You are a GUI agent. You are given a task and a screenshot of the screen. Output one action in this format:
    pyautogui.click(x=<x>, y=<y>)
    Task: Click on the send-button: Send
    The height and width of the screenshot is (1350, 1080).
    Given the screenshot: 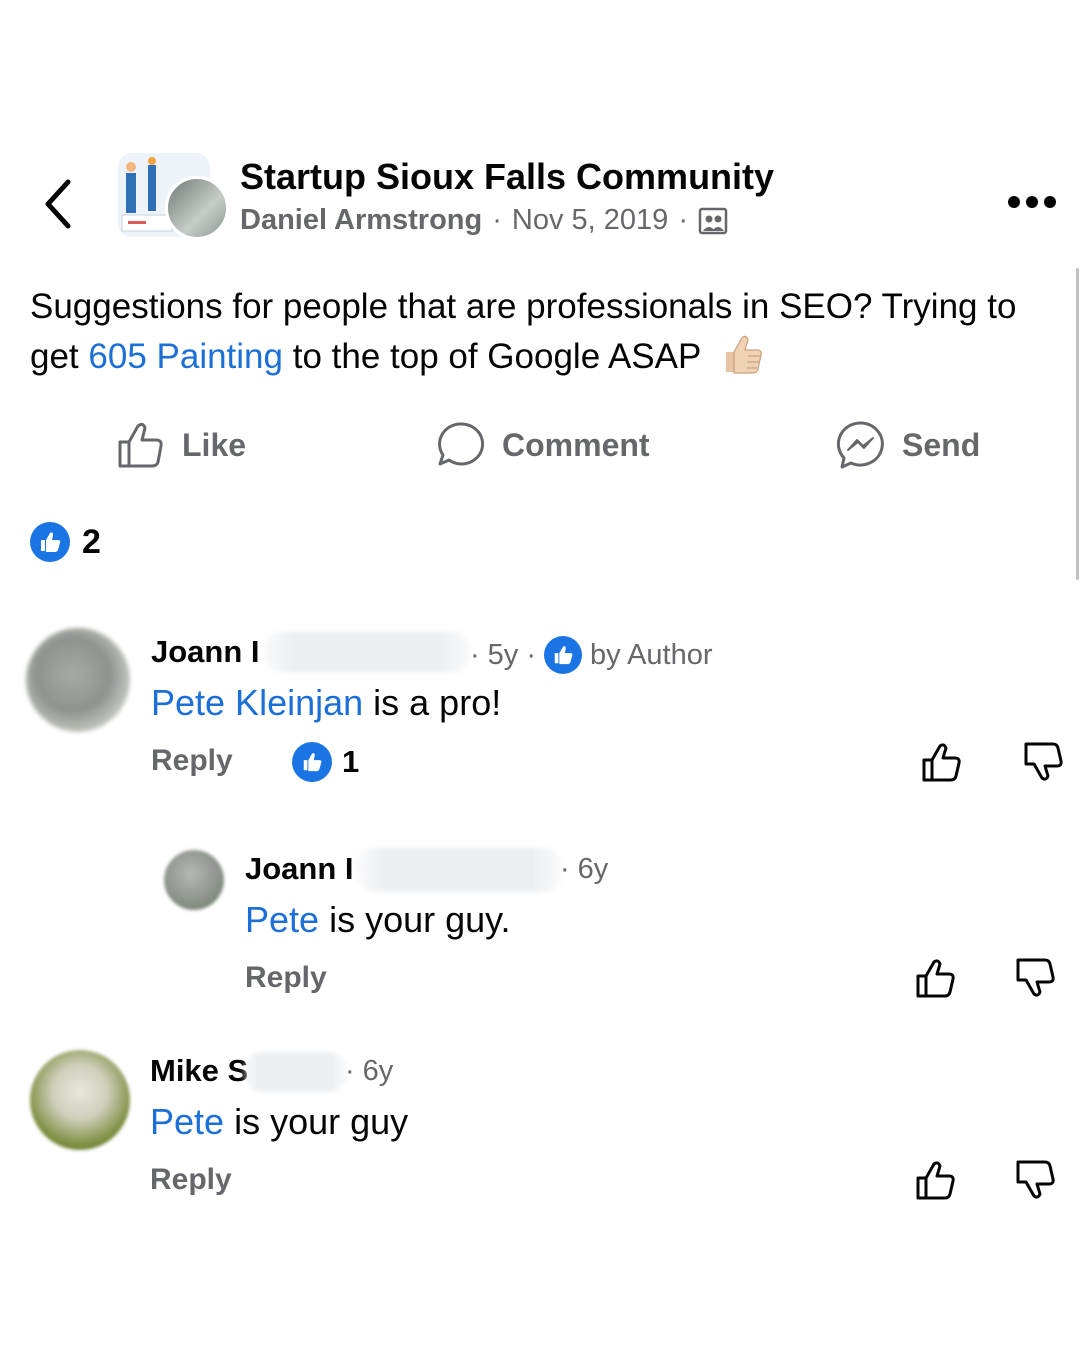 What is the action you would take?
    pyautogui.click(x=908, y=445)
    